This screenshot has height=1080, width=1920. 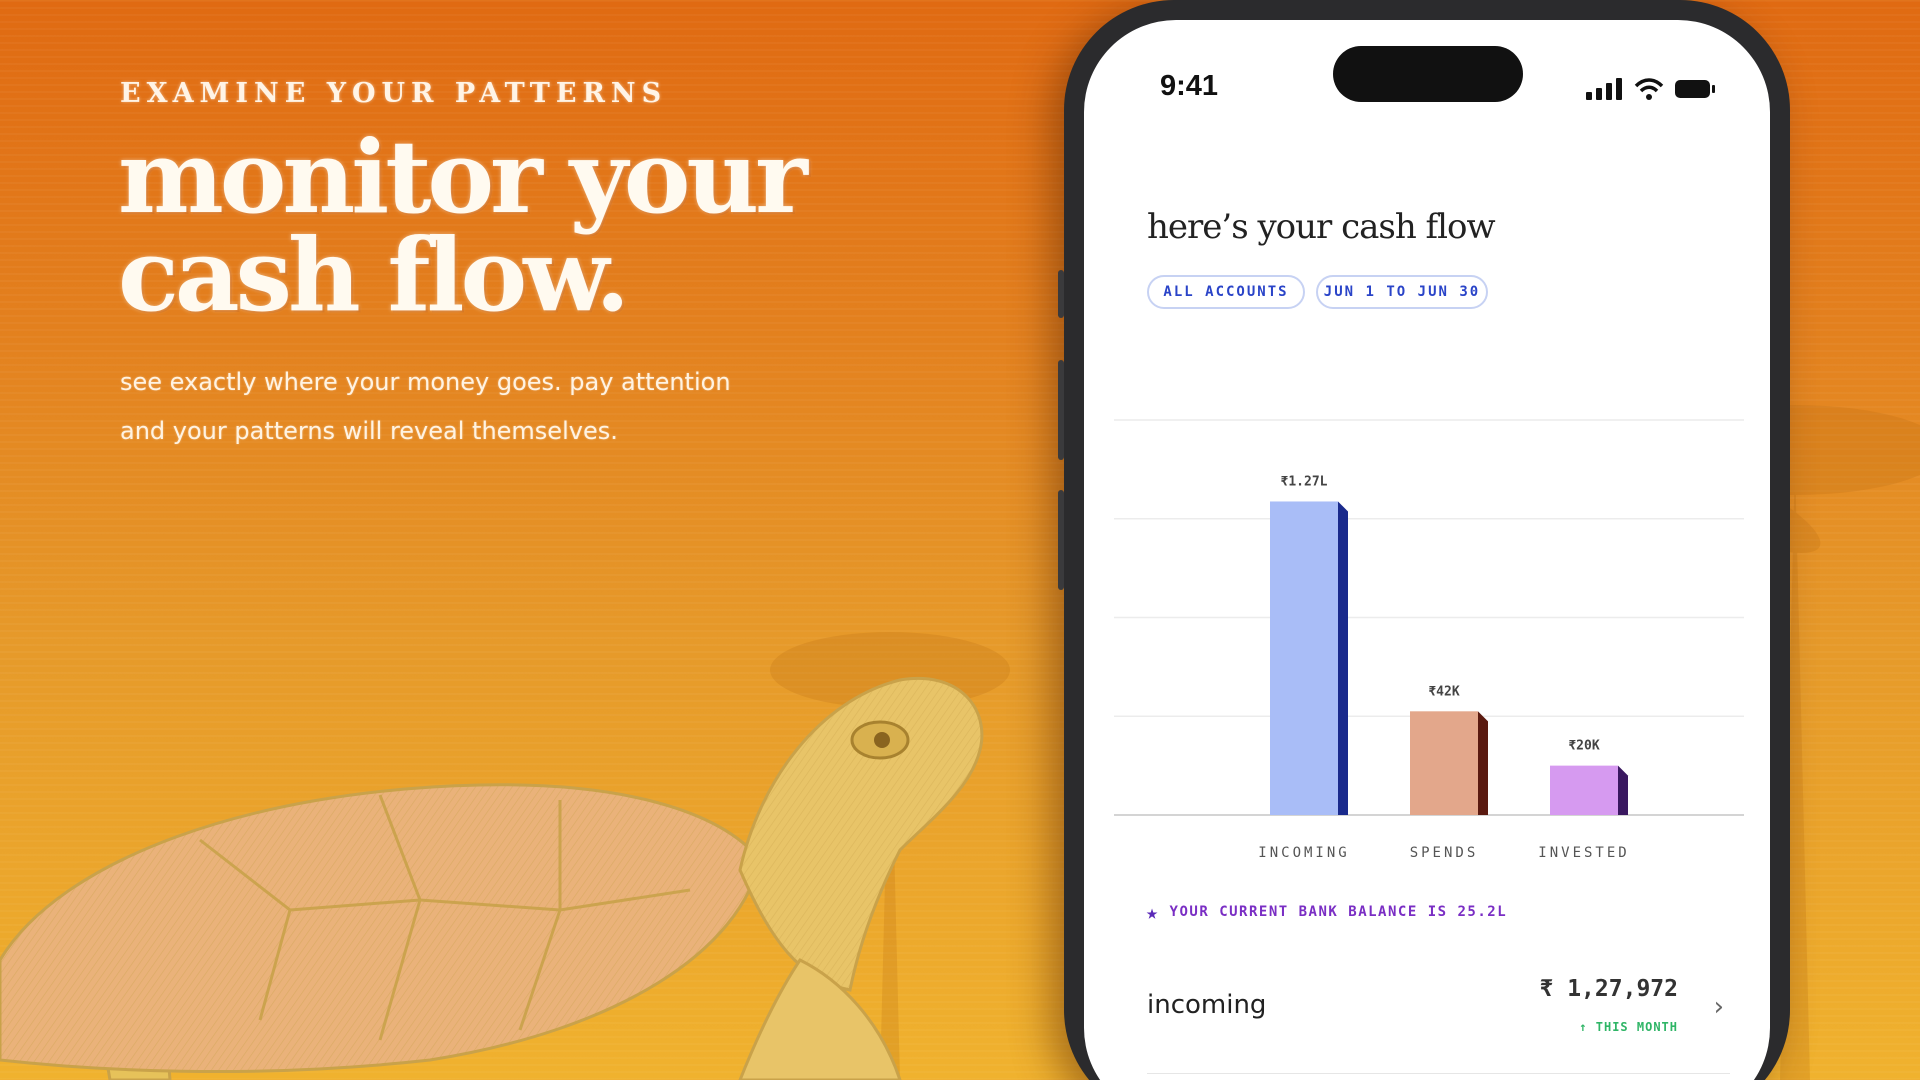 I want to click on category-label-incoming: INCOMING, so click(x=1303, y=853).